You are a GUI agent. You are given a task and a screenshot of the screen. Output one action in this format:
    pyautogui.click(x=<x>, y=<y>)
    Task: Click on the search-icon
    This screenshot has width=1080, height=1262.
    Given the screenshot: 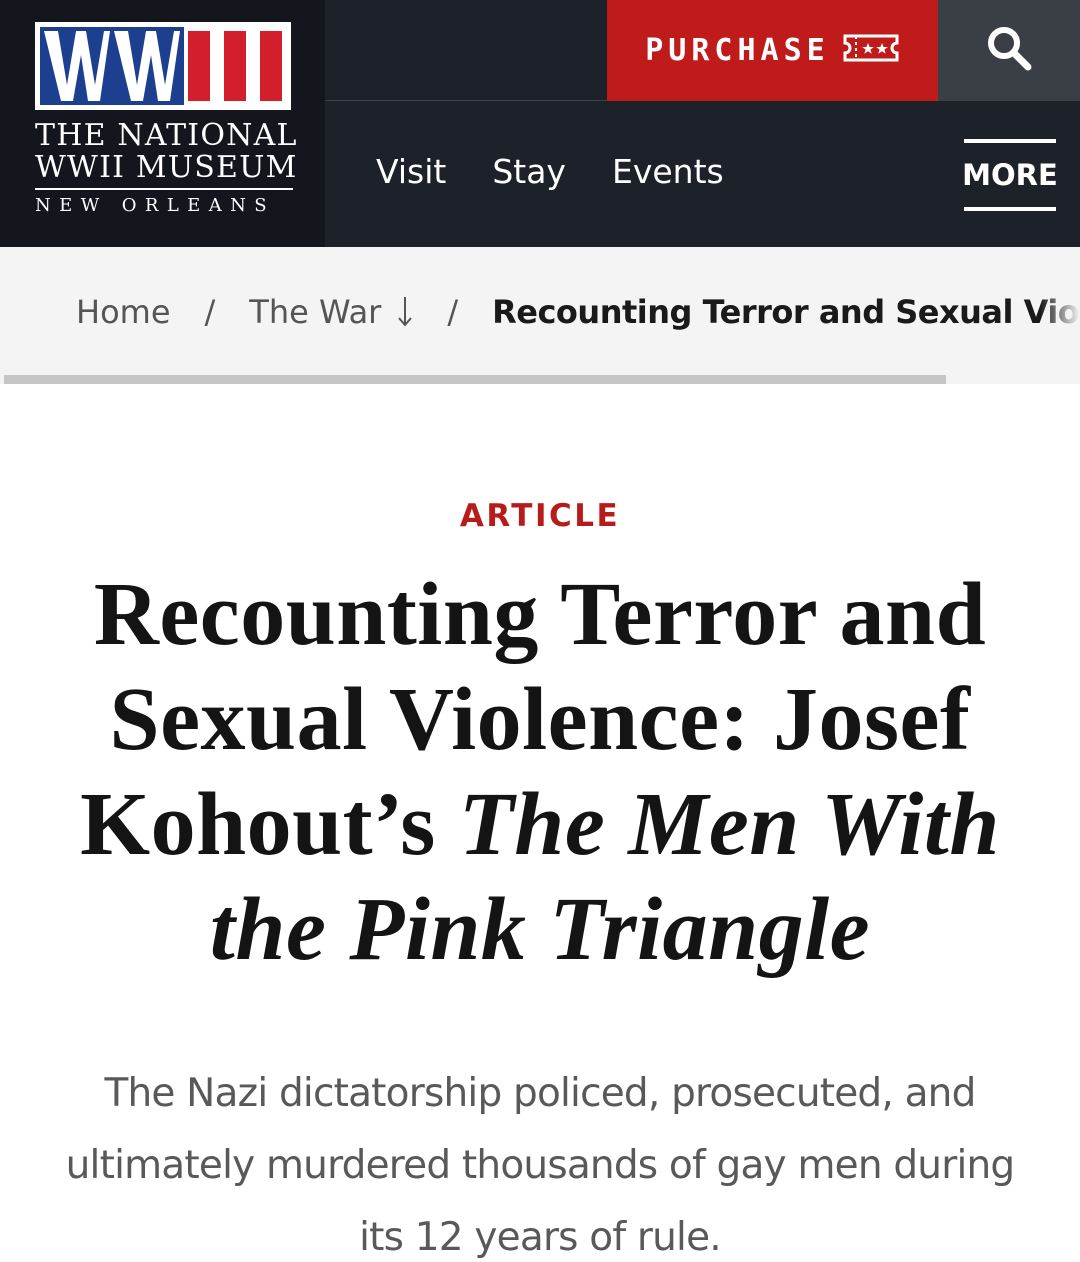 What is the action you would take?
    pyautogui.click(x=1009, y=50)
    